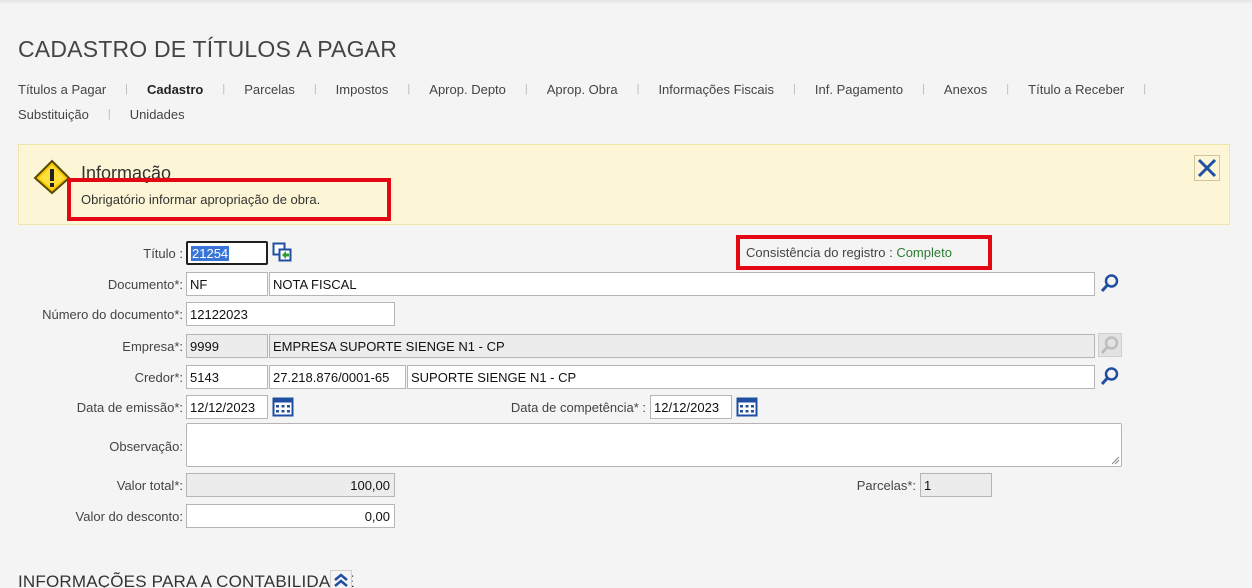  I want to click on tab-substituicao: Substituição, so click(53, 114).